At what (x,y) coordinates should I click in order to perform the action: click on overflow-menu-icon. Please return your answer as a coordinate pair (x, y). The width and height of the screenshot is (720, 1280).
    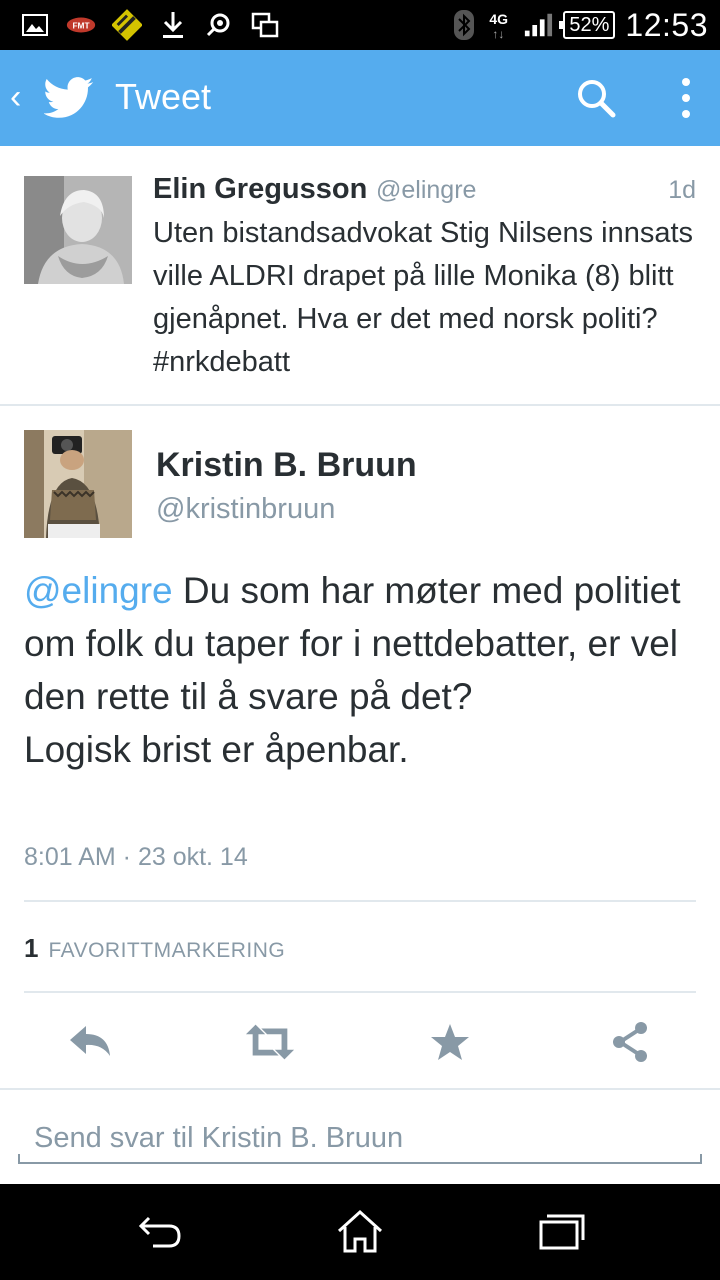
    Looking at the image, I should click on (686, 98).